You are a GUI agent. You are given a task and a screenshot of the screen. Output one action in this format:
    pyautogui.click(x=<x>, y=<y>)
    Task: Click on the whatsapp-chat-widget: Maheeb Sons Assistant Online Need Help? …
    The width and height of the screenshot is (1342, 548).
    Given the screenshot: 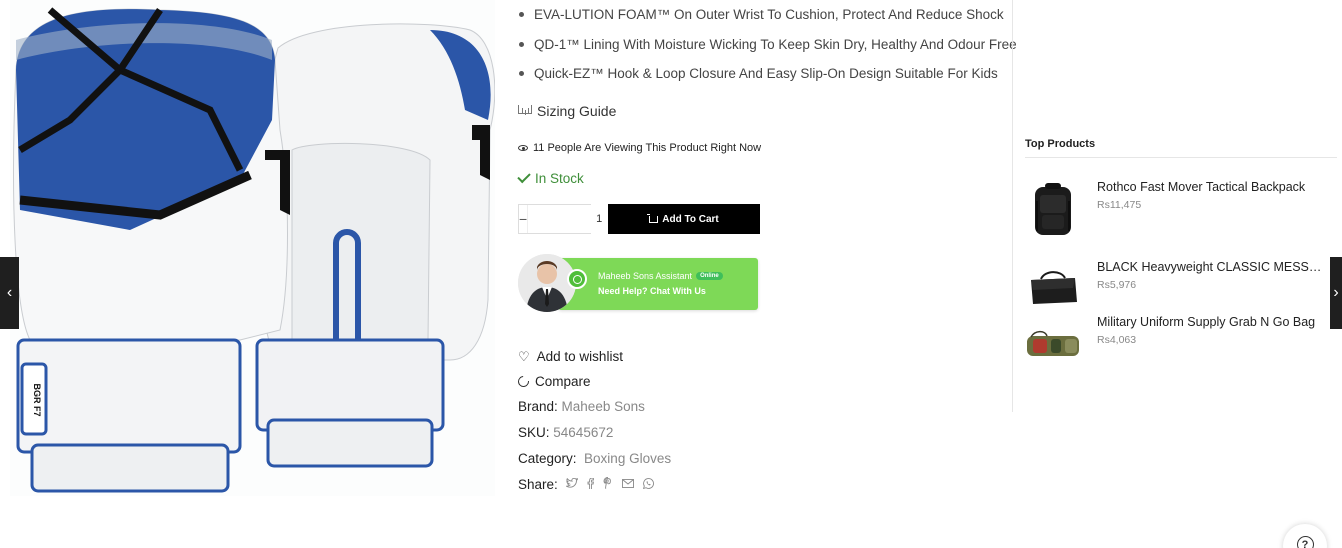 What is the action you would take?
    pyautogui.click(x=638, y=283)
    